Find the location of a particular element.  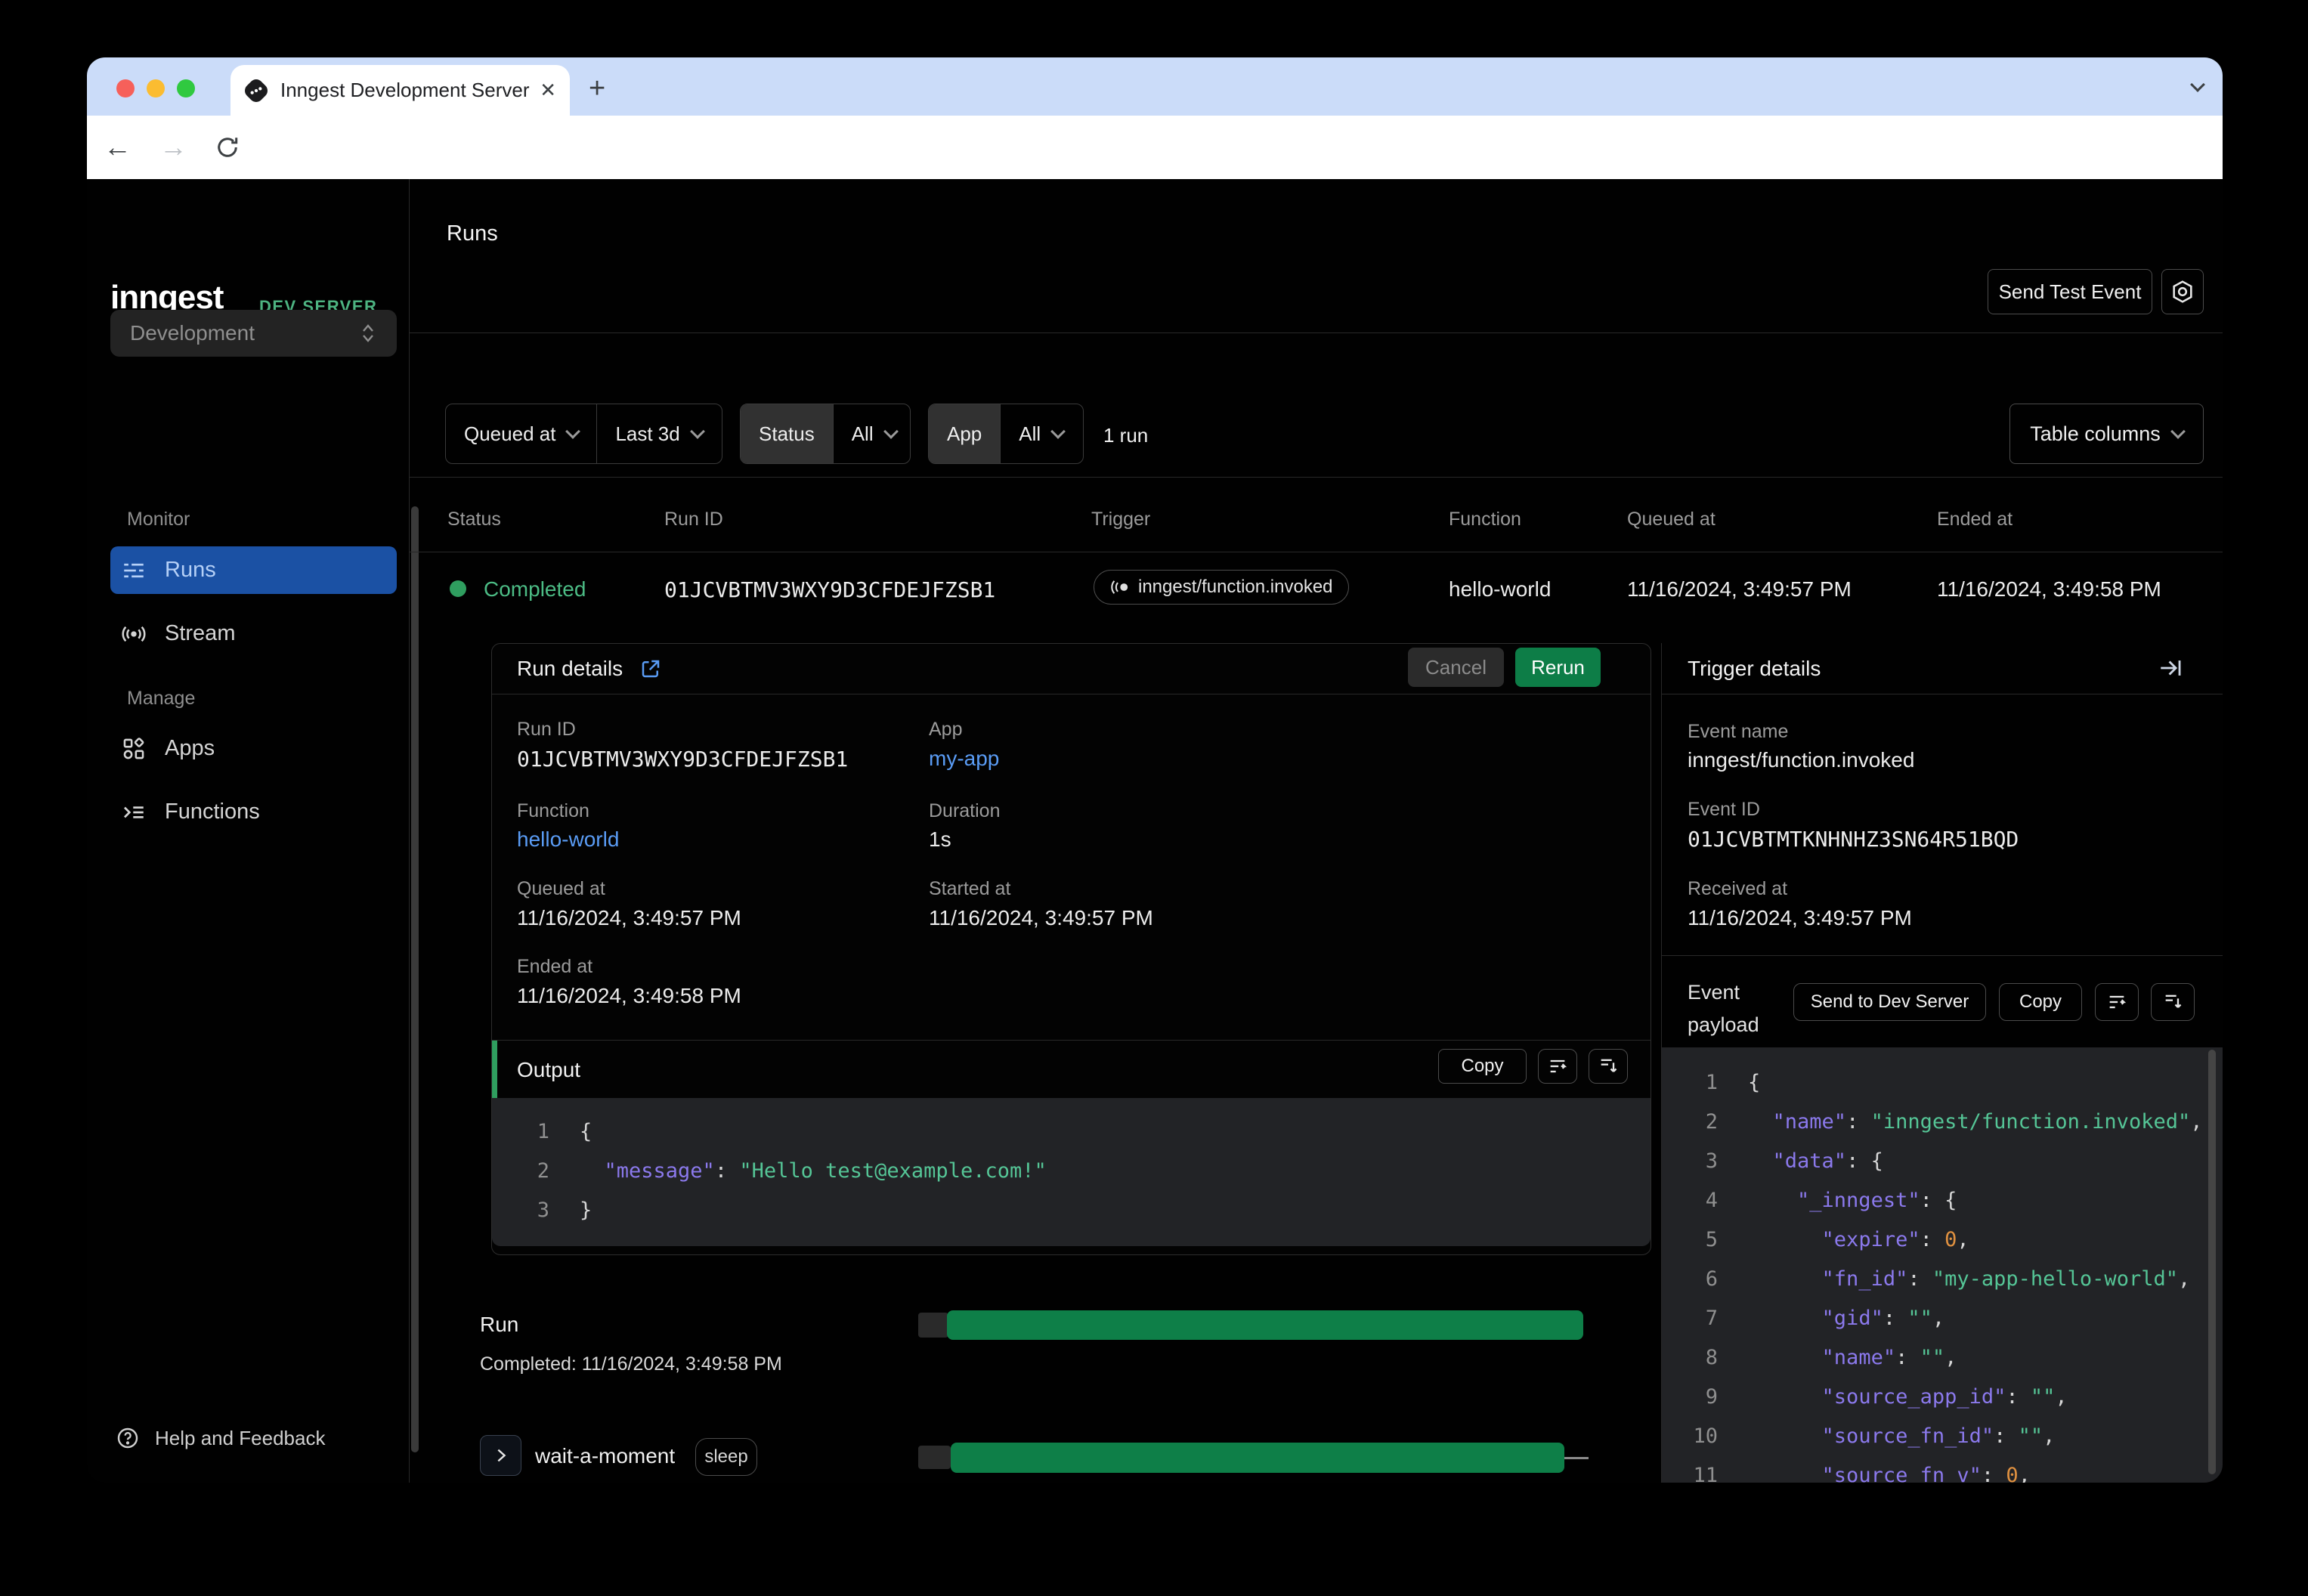

col-header-status: Status is located at coordinates (474, 519).